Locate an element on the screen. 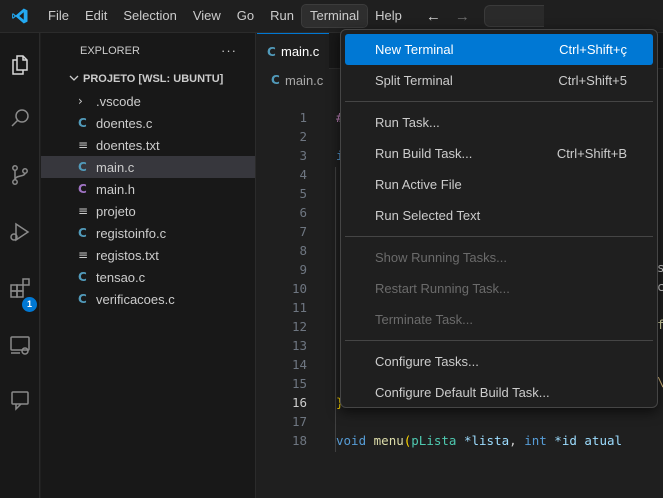 This screenshot has width=663, height=498. code-line: 18 void menu(pLista *lista, int *id atual is located at coordinates (457, 440).